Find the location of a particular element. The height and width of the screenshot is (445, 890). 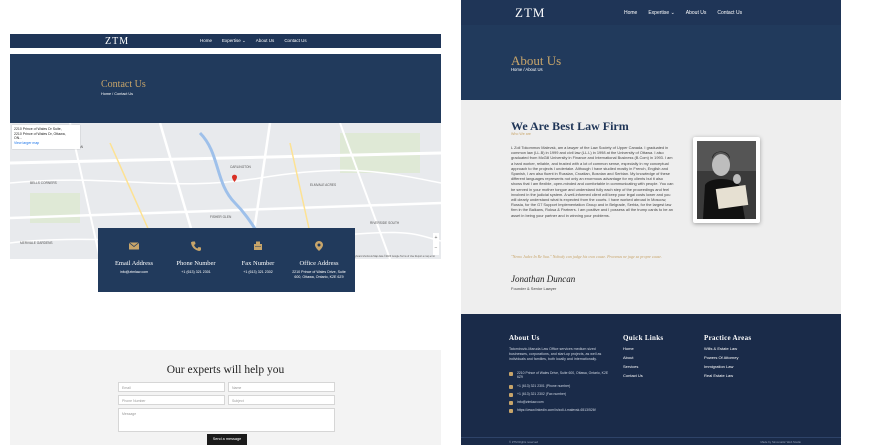

phone-card: Phone Number +1 (613) 321 2301 is located at coordinates (196, 256).